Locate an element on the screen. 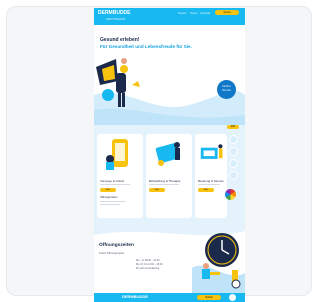 The width and height of the screenshot is (320, 302). service-card-3-label: Beratung & Service is located at coordinates (211, 181).